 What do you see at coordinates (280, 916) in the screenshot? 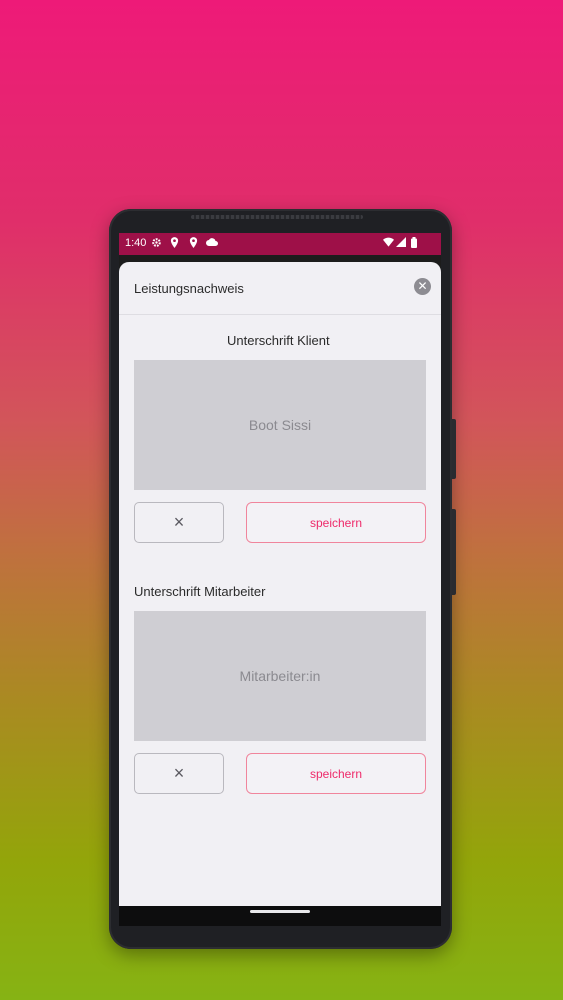
I see `navigation-bar` at bounding box center [280, 916].